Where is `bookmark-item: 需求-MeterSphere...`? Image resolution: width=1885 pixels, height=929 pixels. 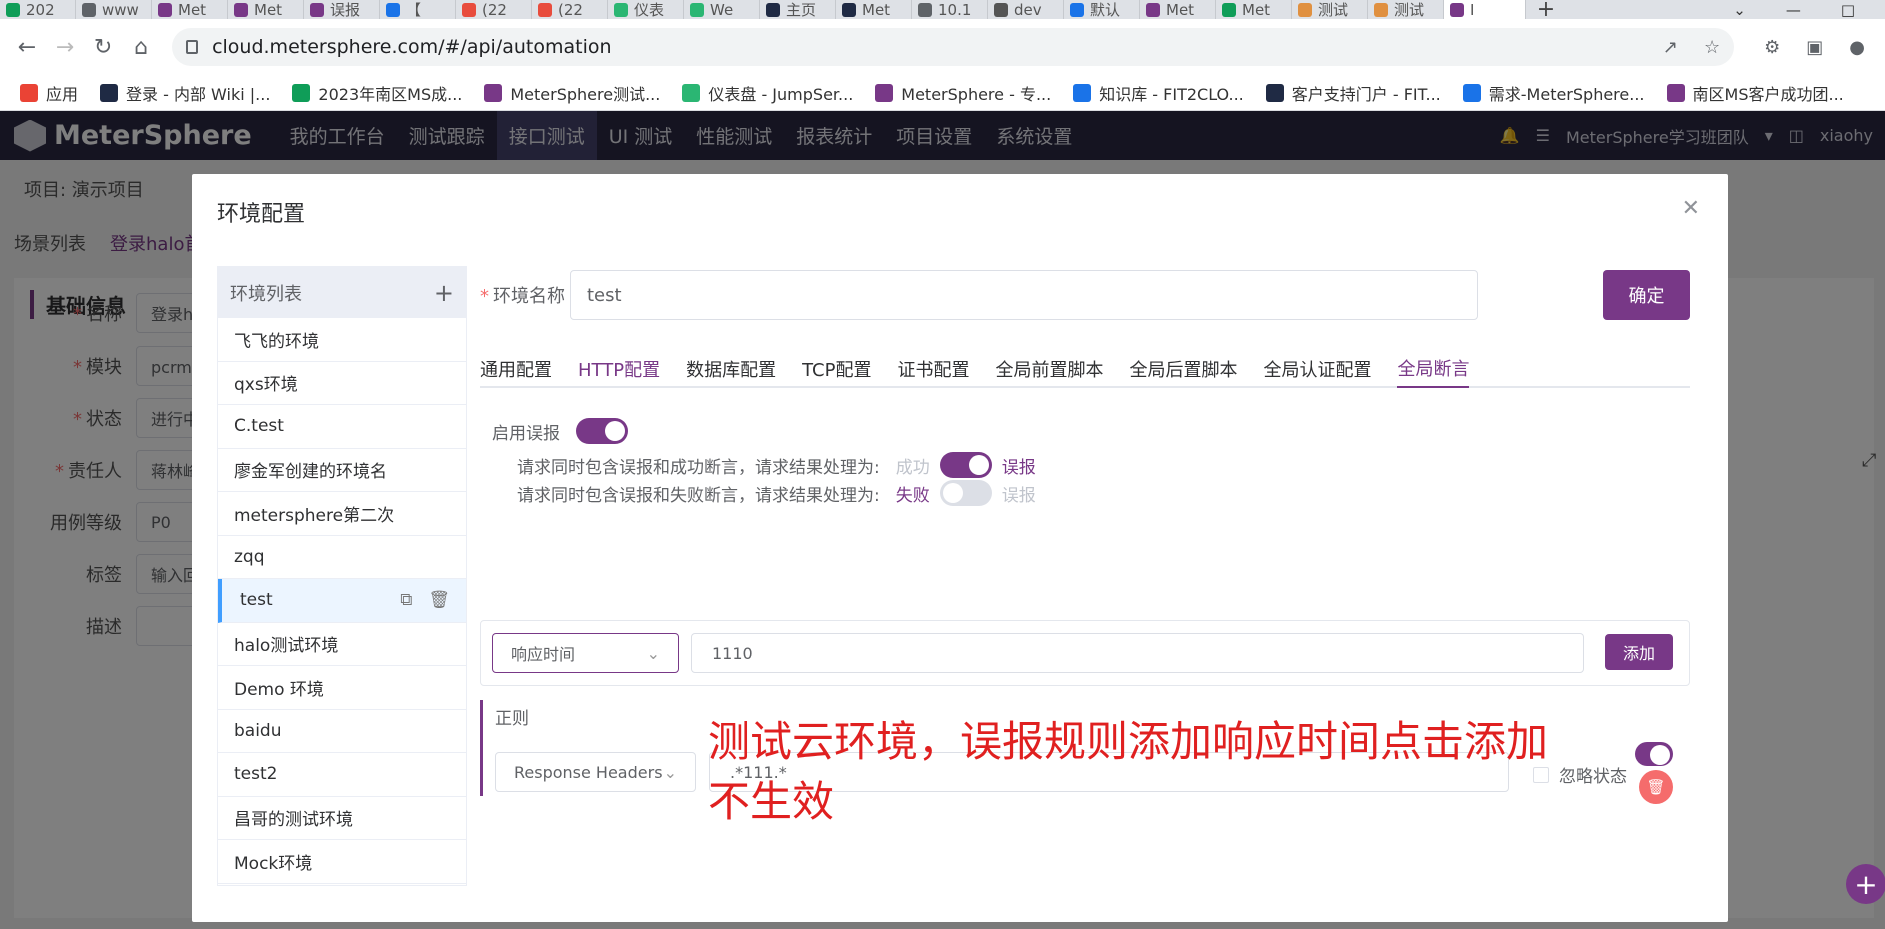 bookmark-item: 需求-MeterSphere... is located at coordinates (1553, 93).